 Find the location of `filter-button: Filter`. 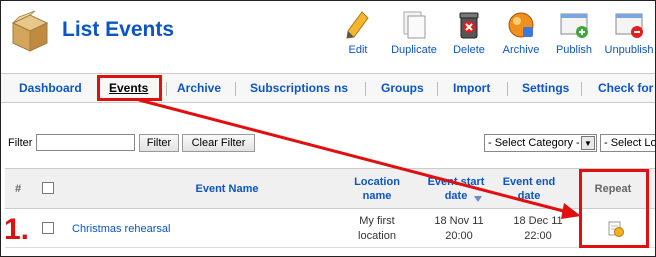

filter-button: Filter is located at coordinates (159, 143).